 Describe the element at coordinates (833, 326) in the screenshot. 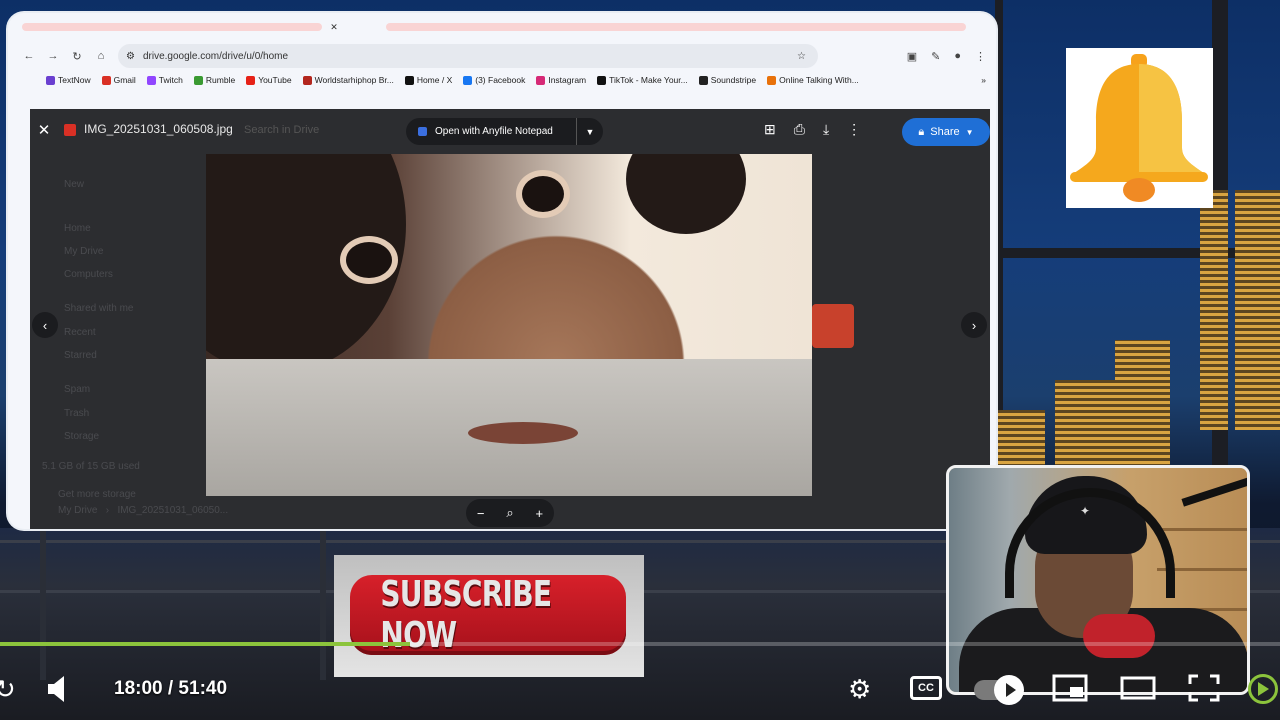

I see `file-thumbnail` at that location.